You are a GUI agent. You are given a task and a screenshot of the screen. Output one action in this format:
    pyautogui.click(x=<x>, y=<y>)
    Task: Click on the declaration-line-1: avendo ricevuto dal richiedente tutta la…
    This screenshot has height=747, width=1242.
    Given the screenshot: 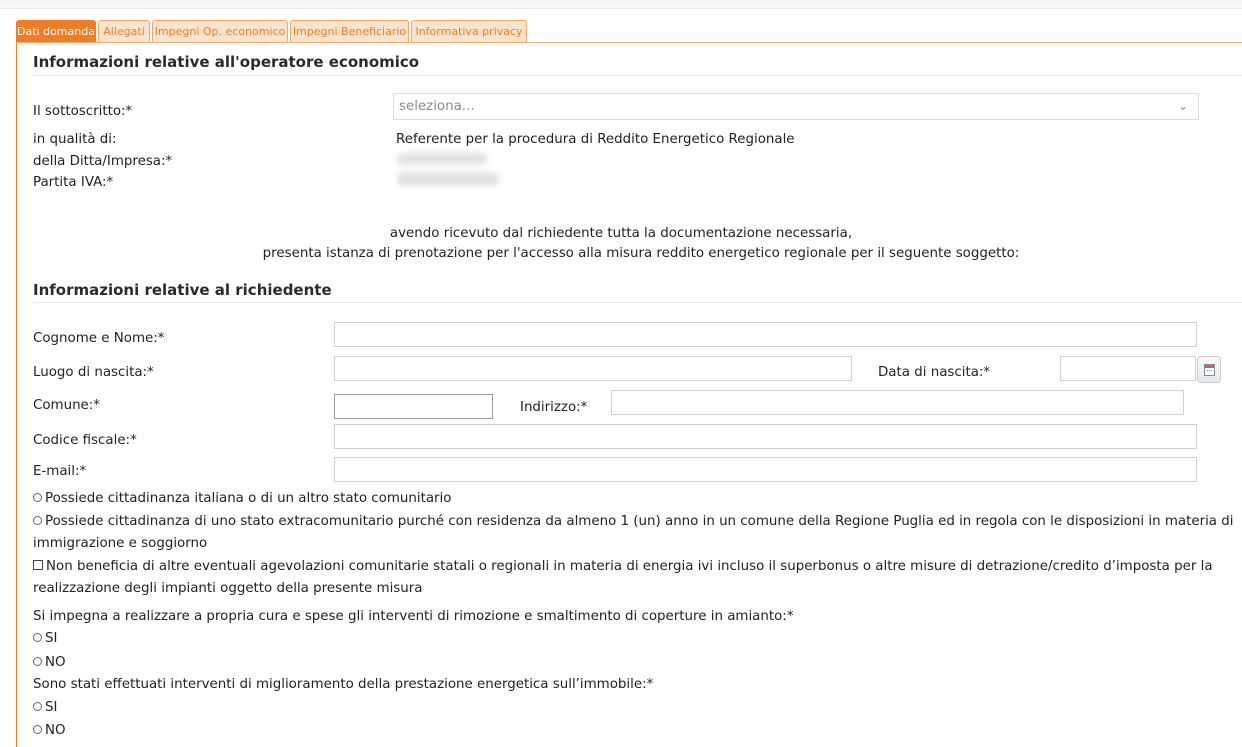 What is the action you would take?
    pyautogui.click(x=621, y=233)
    